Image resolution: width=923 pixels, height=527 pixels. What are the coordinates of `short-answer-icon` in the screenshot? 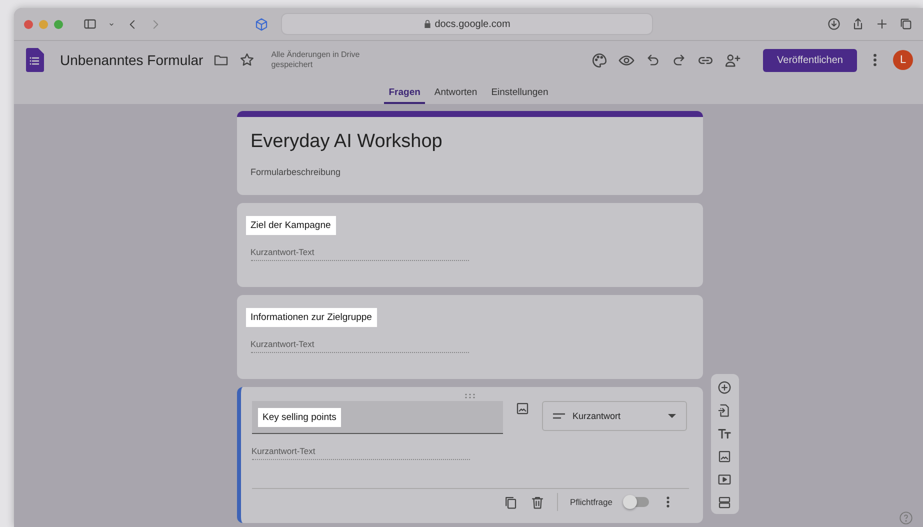 It's located at (558, 416).